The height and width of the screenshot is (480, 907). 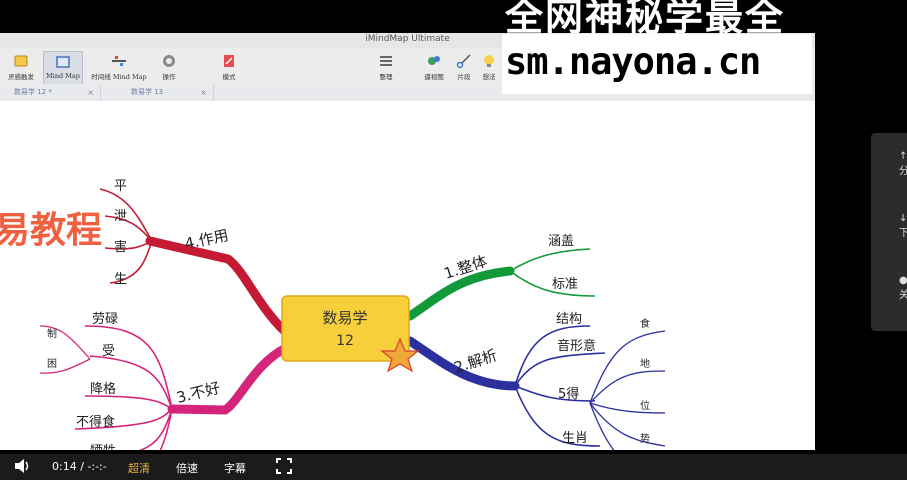 I want to click on branch-4-twig, so click(x=128, y=245).